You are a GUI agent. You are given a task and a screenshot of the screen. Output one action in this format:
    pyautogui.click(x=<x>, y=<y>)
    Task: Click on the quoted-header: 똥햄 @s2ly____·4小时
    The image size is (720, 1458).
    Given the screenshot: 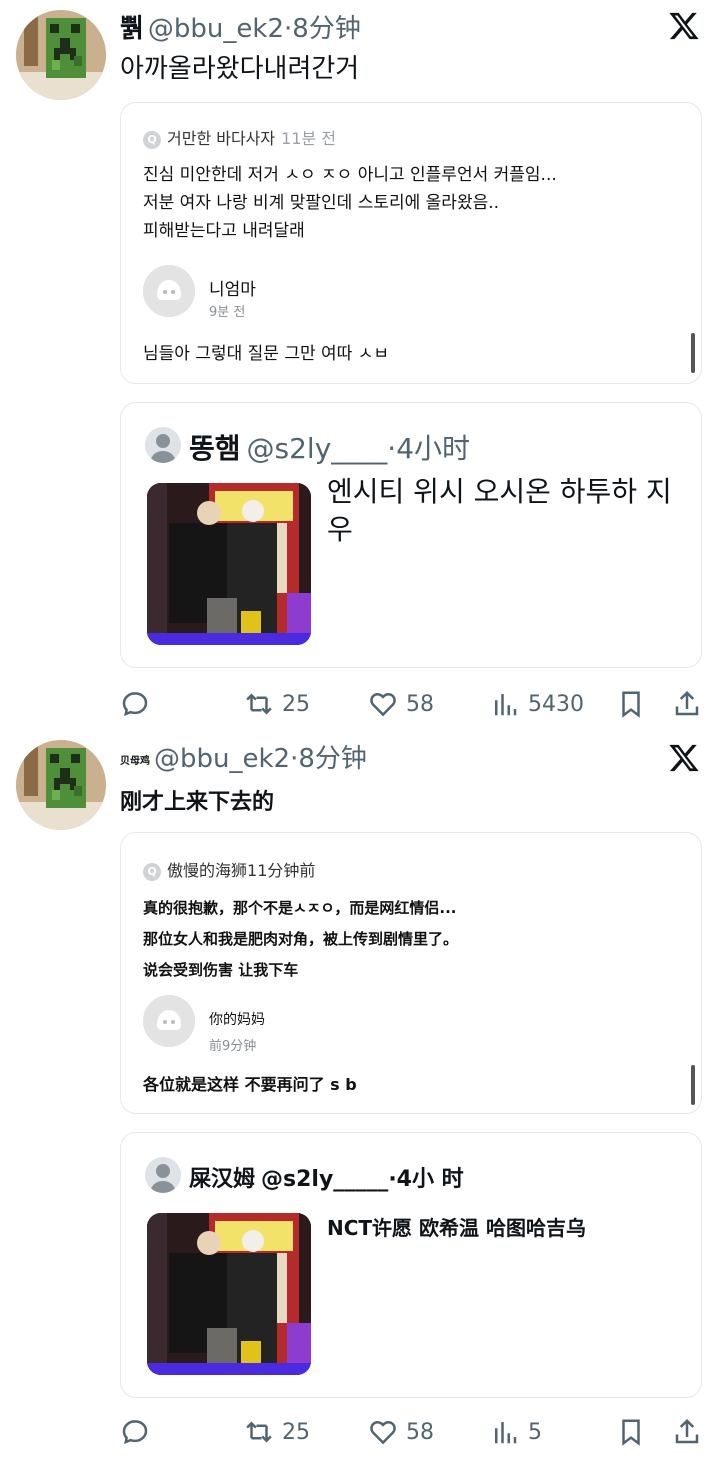 What is the action you would take?
    pyautogui.click(x=329, y=447)
    